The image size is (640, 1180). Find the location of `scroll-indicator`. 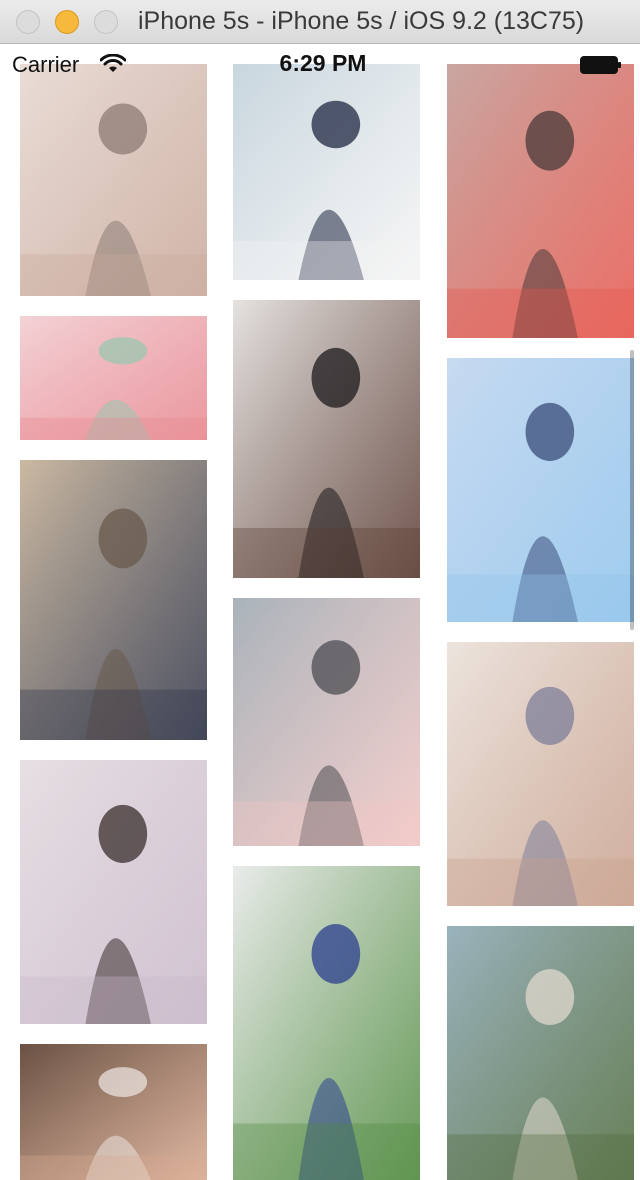

scroll-indicator is located at coordinates (632, 490).